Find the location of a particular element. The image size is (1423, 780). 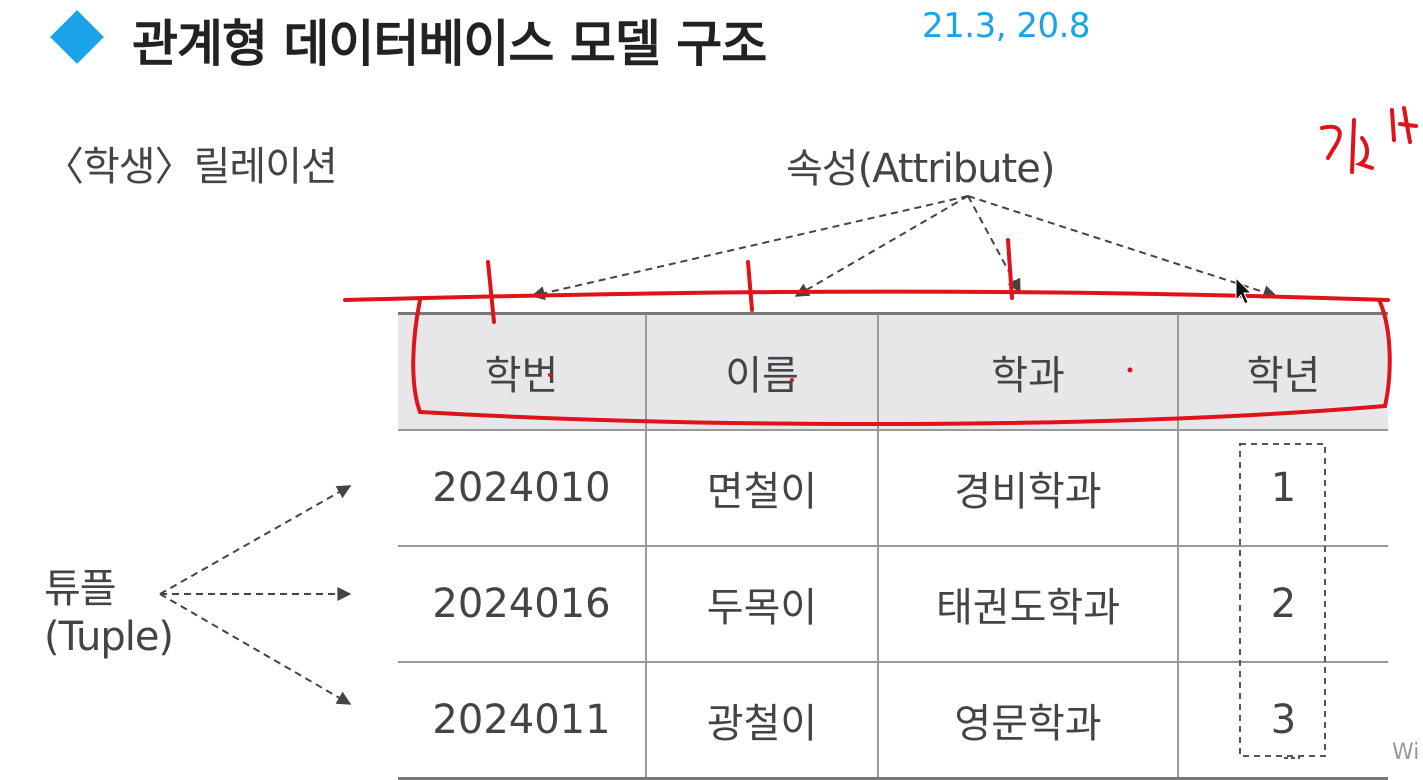

mouse-cursor-icon is located at coordinates (1244, 290).